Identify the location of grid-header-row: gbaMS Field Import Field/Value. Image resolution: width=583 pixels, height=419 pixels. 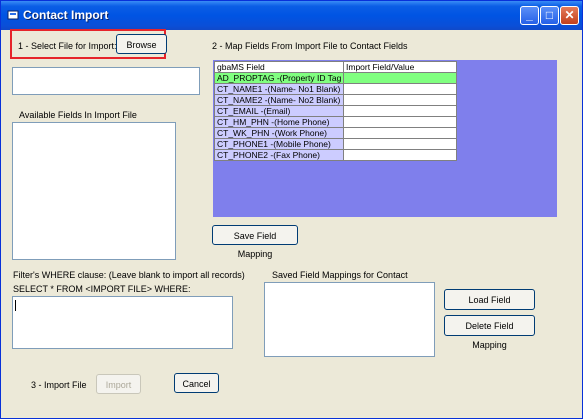
(335, 67).